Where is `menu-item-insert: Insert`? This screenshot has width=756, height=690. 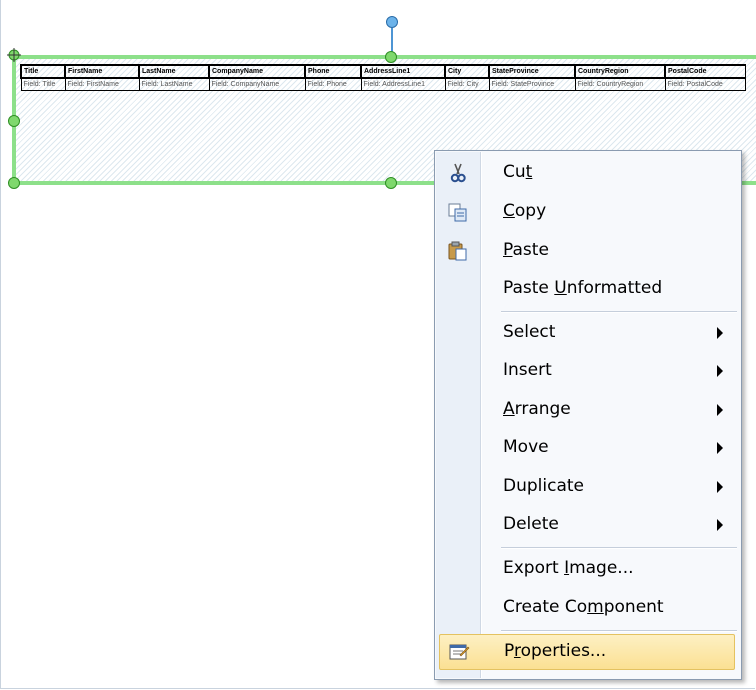 menu-item-insert: Insert is located at coordinates (588, 371).